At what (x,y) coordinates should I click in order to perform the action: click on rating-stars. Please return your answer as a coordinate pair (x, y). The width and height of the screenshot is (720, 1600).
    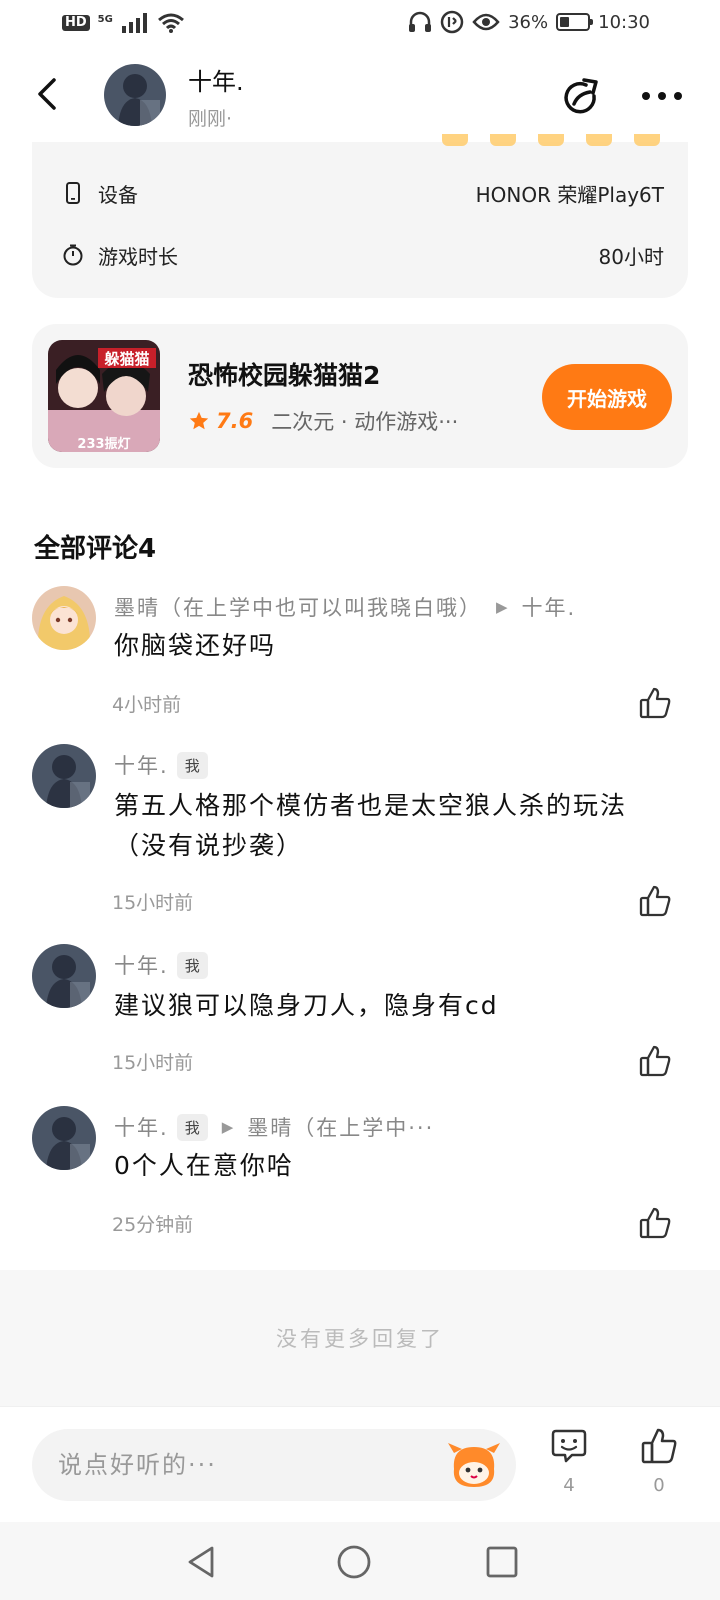
    Looking at the image, I should click on (551, 140).